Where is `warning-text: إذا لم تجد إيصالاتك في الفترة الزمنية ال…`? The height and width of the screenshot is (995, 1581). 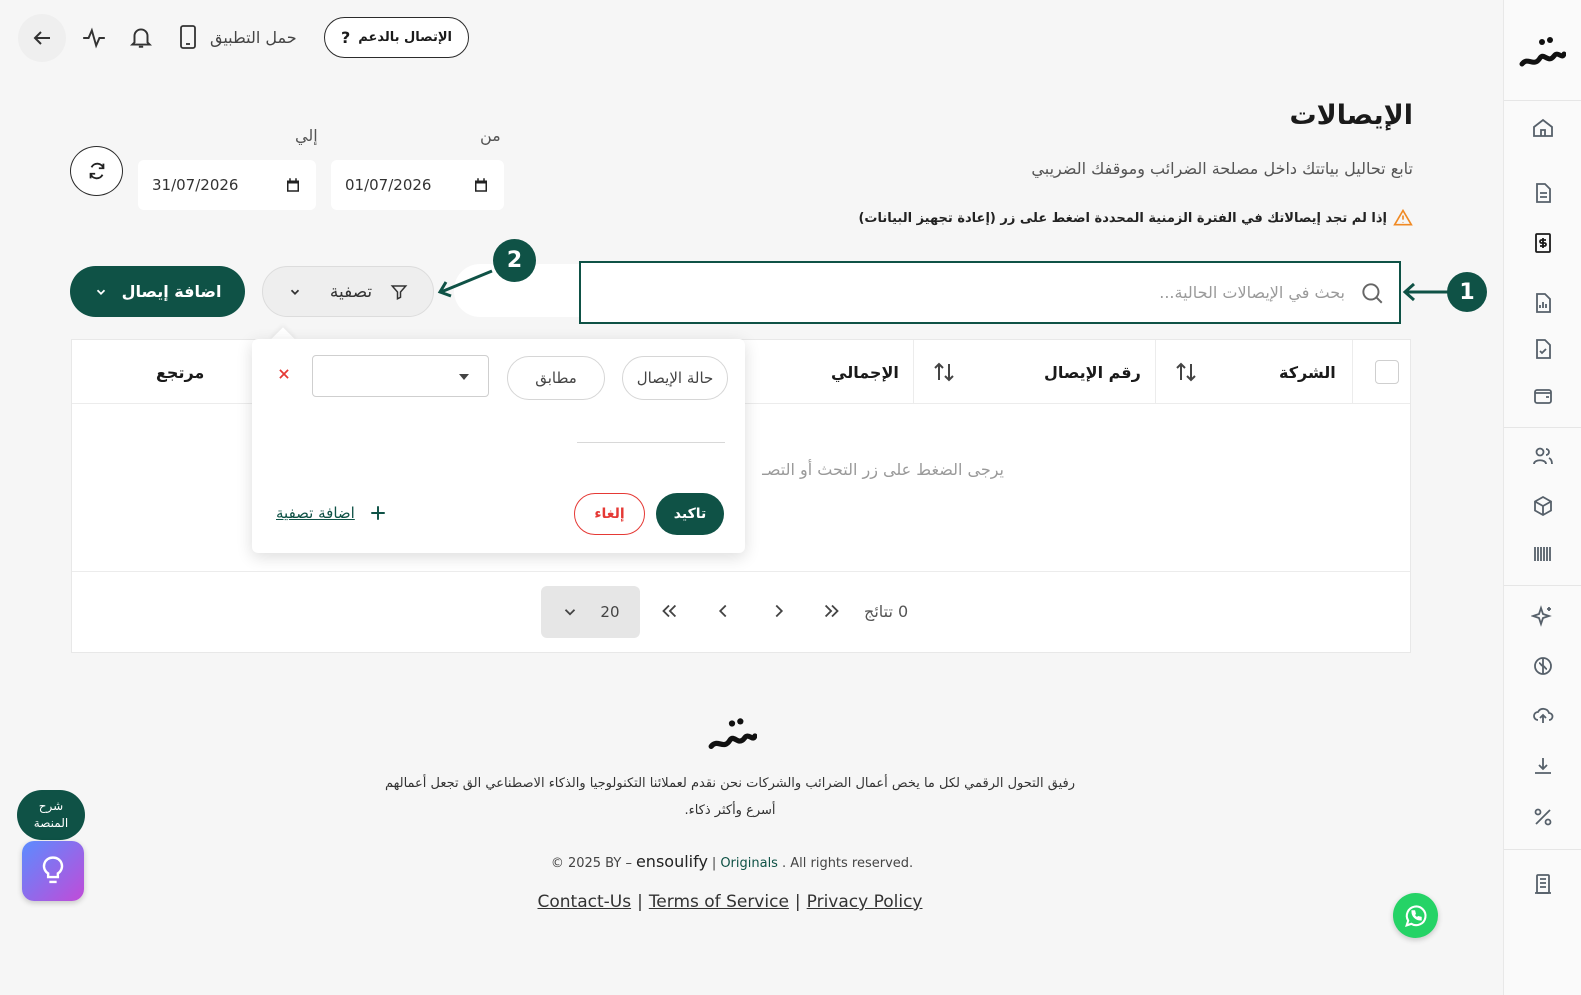 warning-text: إذا لم تجد إيصالاتك في الفترة الزمنية ال… is located at coordinates (1122, 218).